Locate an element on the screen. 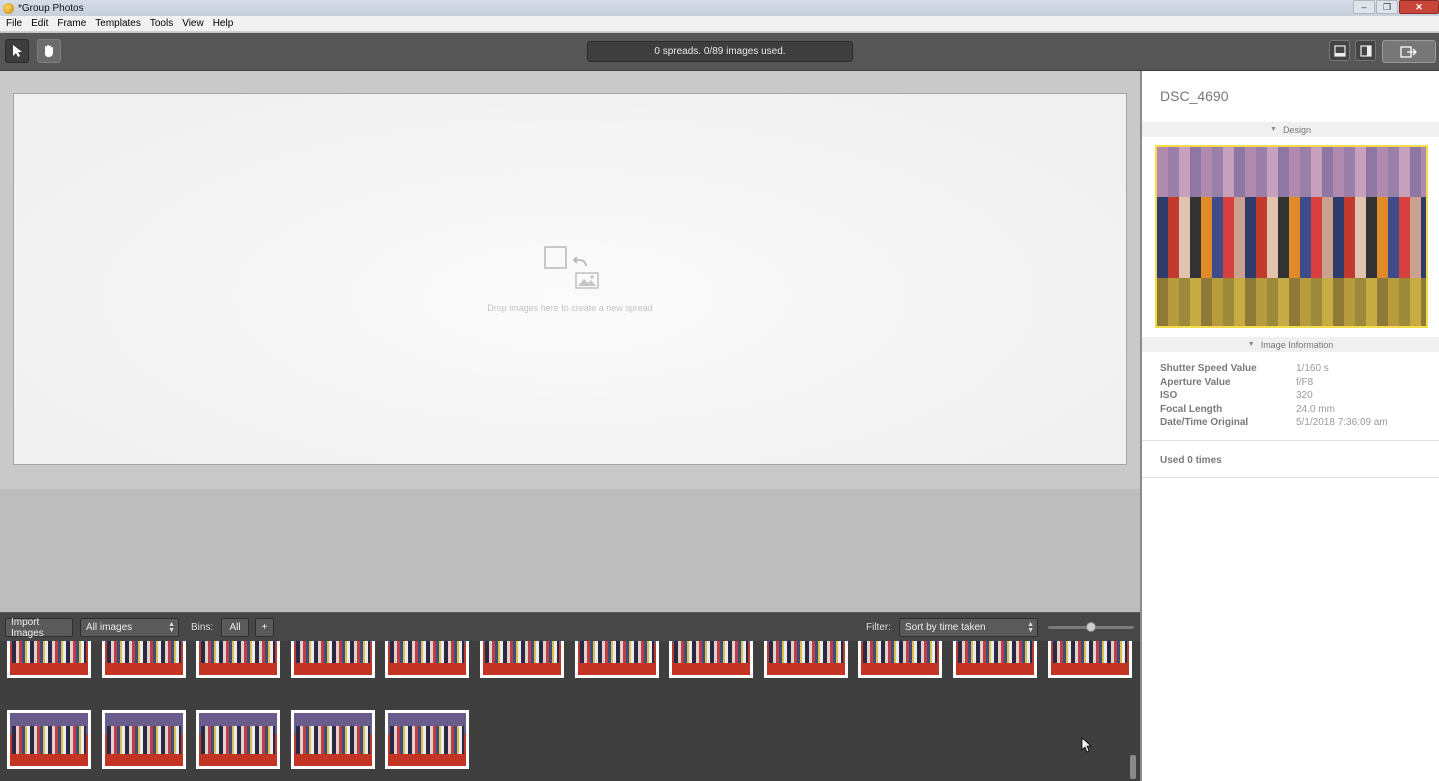  image-information-header: ▼ Image Information is located at coordinates (1290, 344).